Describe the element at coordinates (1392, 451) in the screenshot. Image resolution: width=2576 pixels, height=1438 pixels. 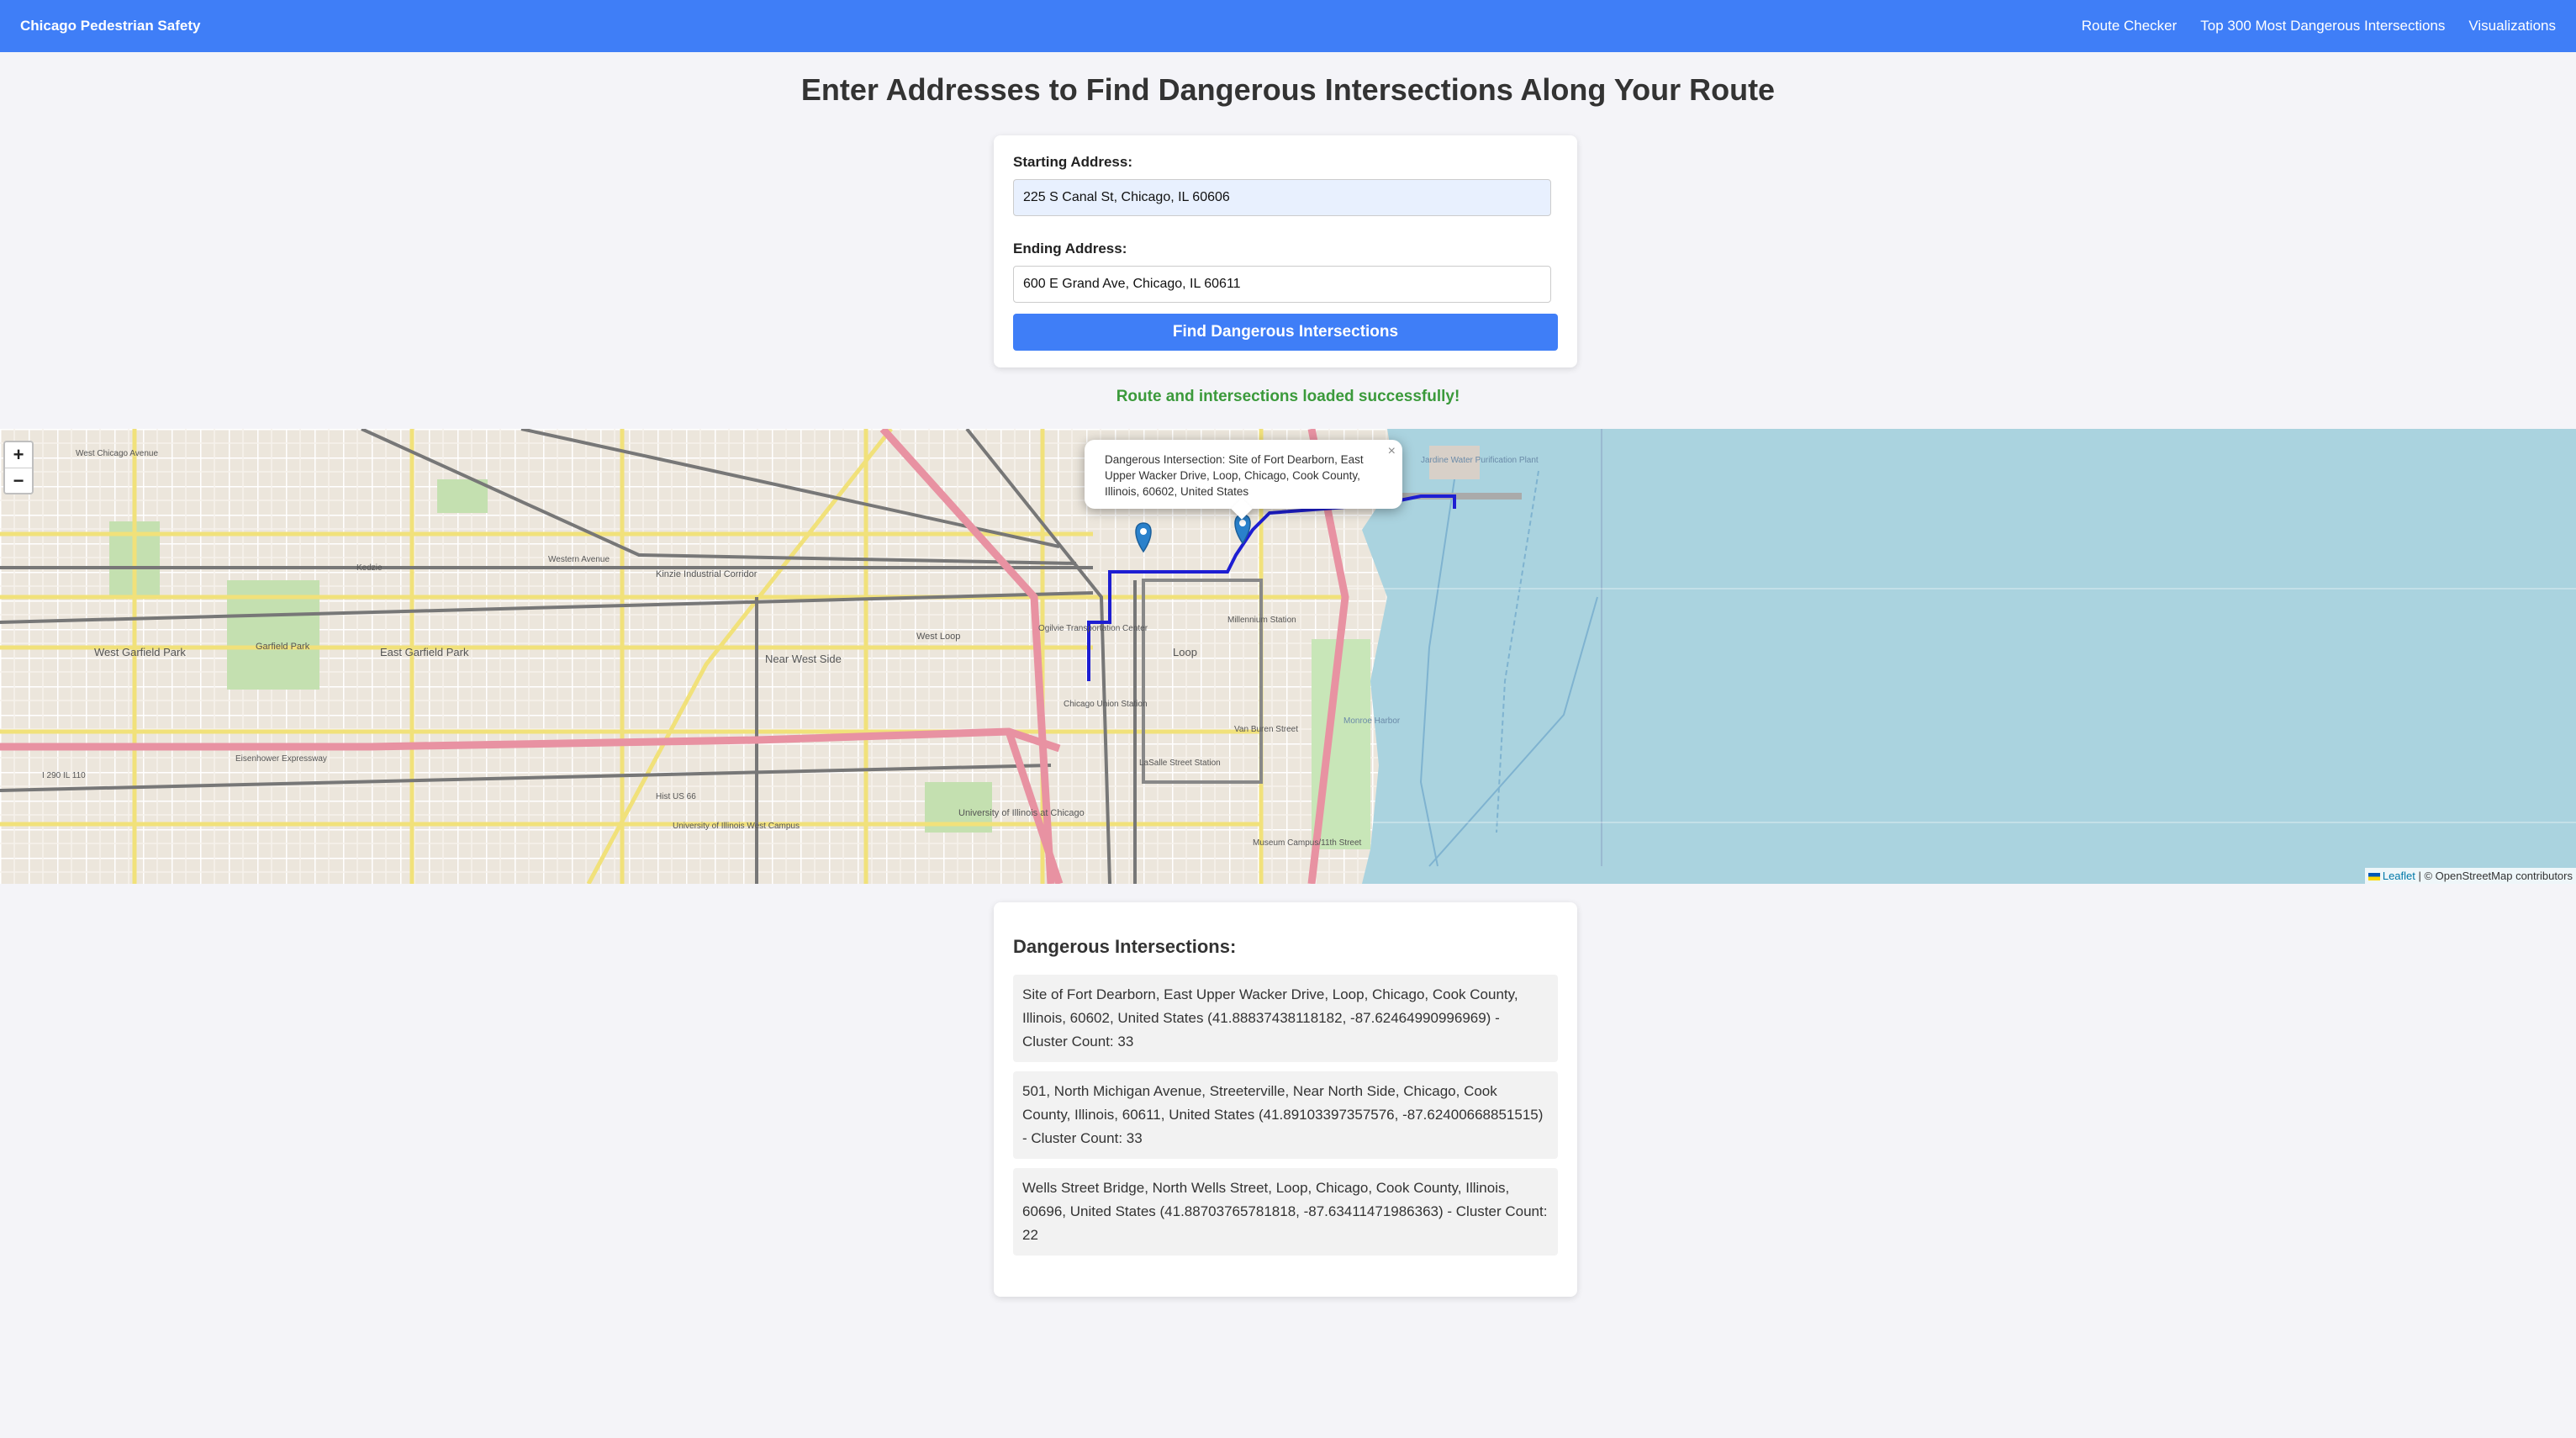
I see `close-icon: ×` at that location.